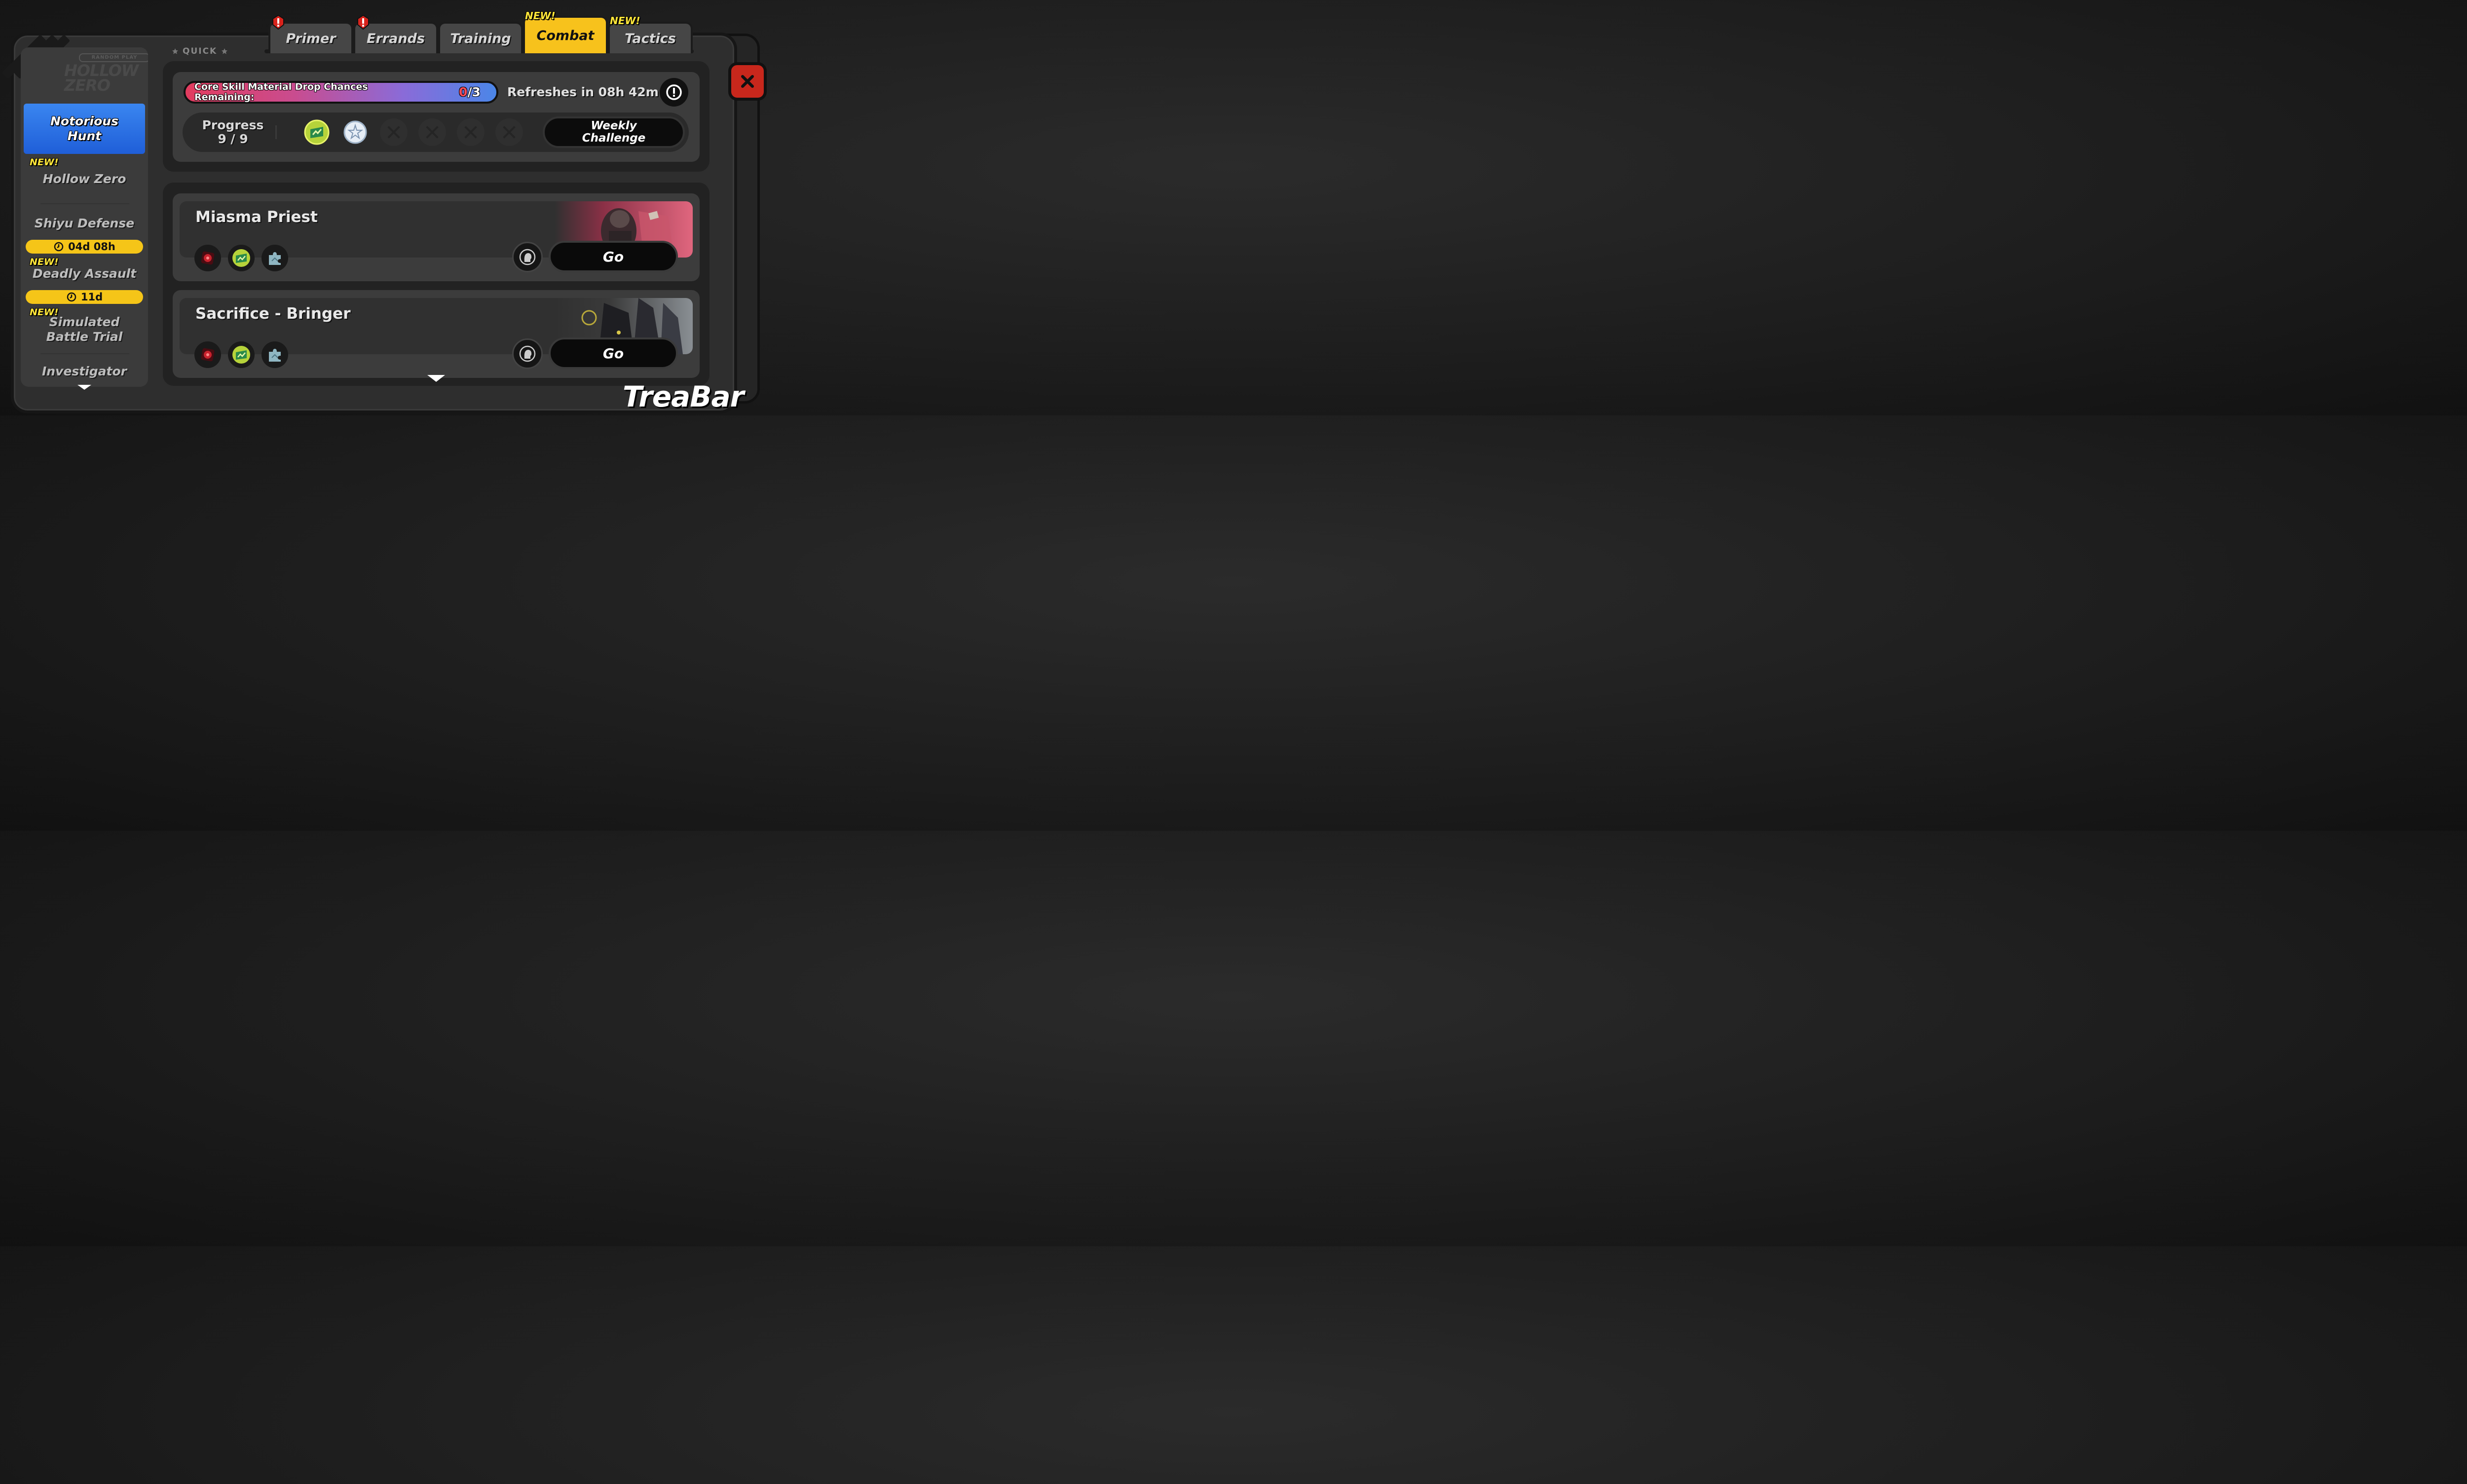  Describe the element at coordinates (273, 314) in the screenshot. I see `boss-name: Sacrifice - Bringer` at that location.